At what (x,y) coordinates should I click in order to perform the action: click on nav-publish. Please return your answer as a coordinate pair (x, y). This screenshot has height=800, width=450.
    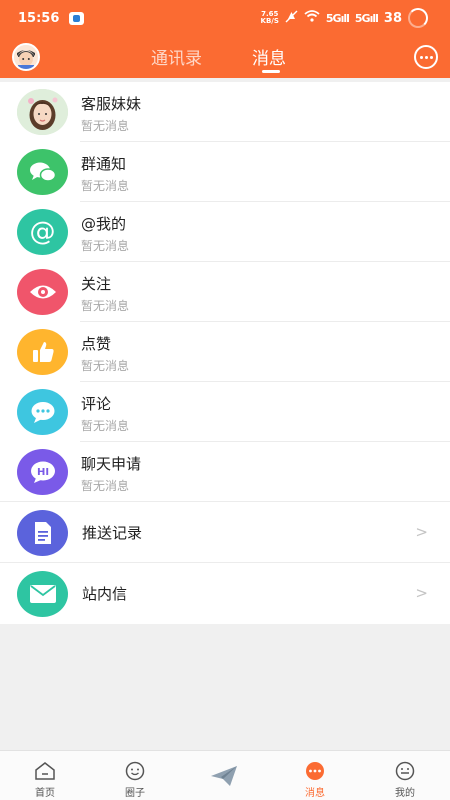
    Looking at the image, I should click on (224, 775).